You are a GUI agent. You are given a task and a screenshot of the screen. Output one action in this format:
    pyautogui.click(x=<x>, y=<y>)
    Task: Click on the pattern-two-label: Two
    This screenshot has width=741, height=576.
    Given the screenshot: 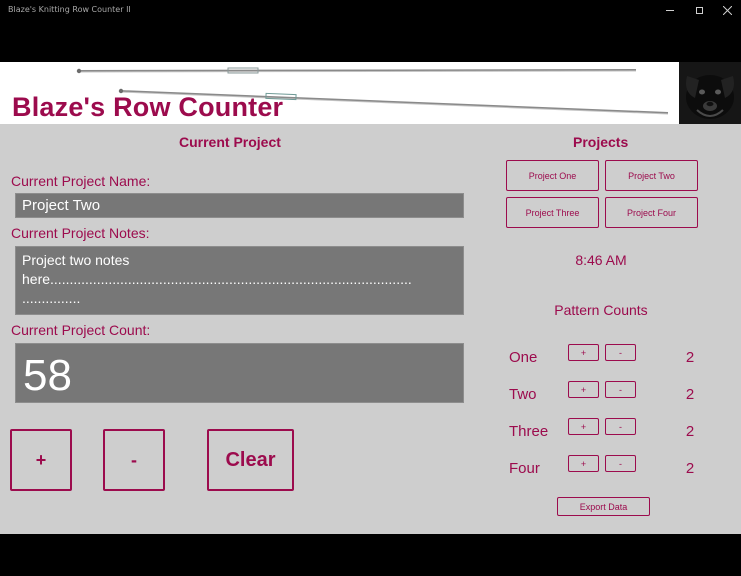 What is the action you would take?
    pyautogui.click(x=523, y=394)
    